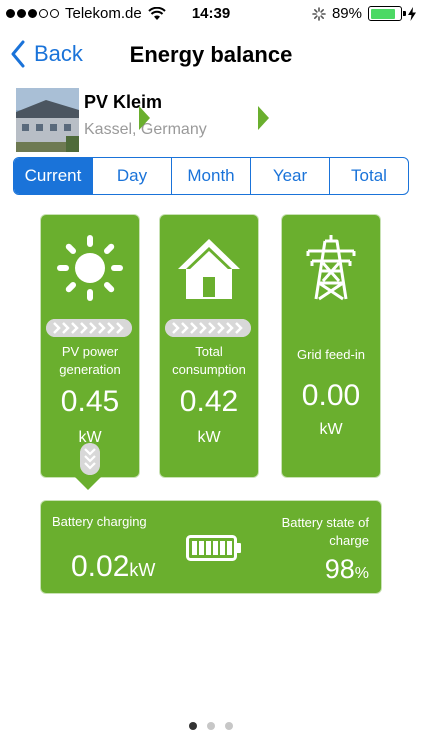 The width and height of the screenshot is (422, 750). What do you see at coordinates (319, 13) in the screenshot?
I see `activity-spinner-icon` at bounding box center [319, 13].